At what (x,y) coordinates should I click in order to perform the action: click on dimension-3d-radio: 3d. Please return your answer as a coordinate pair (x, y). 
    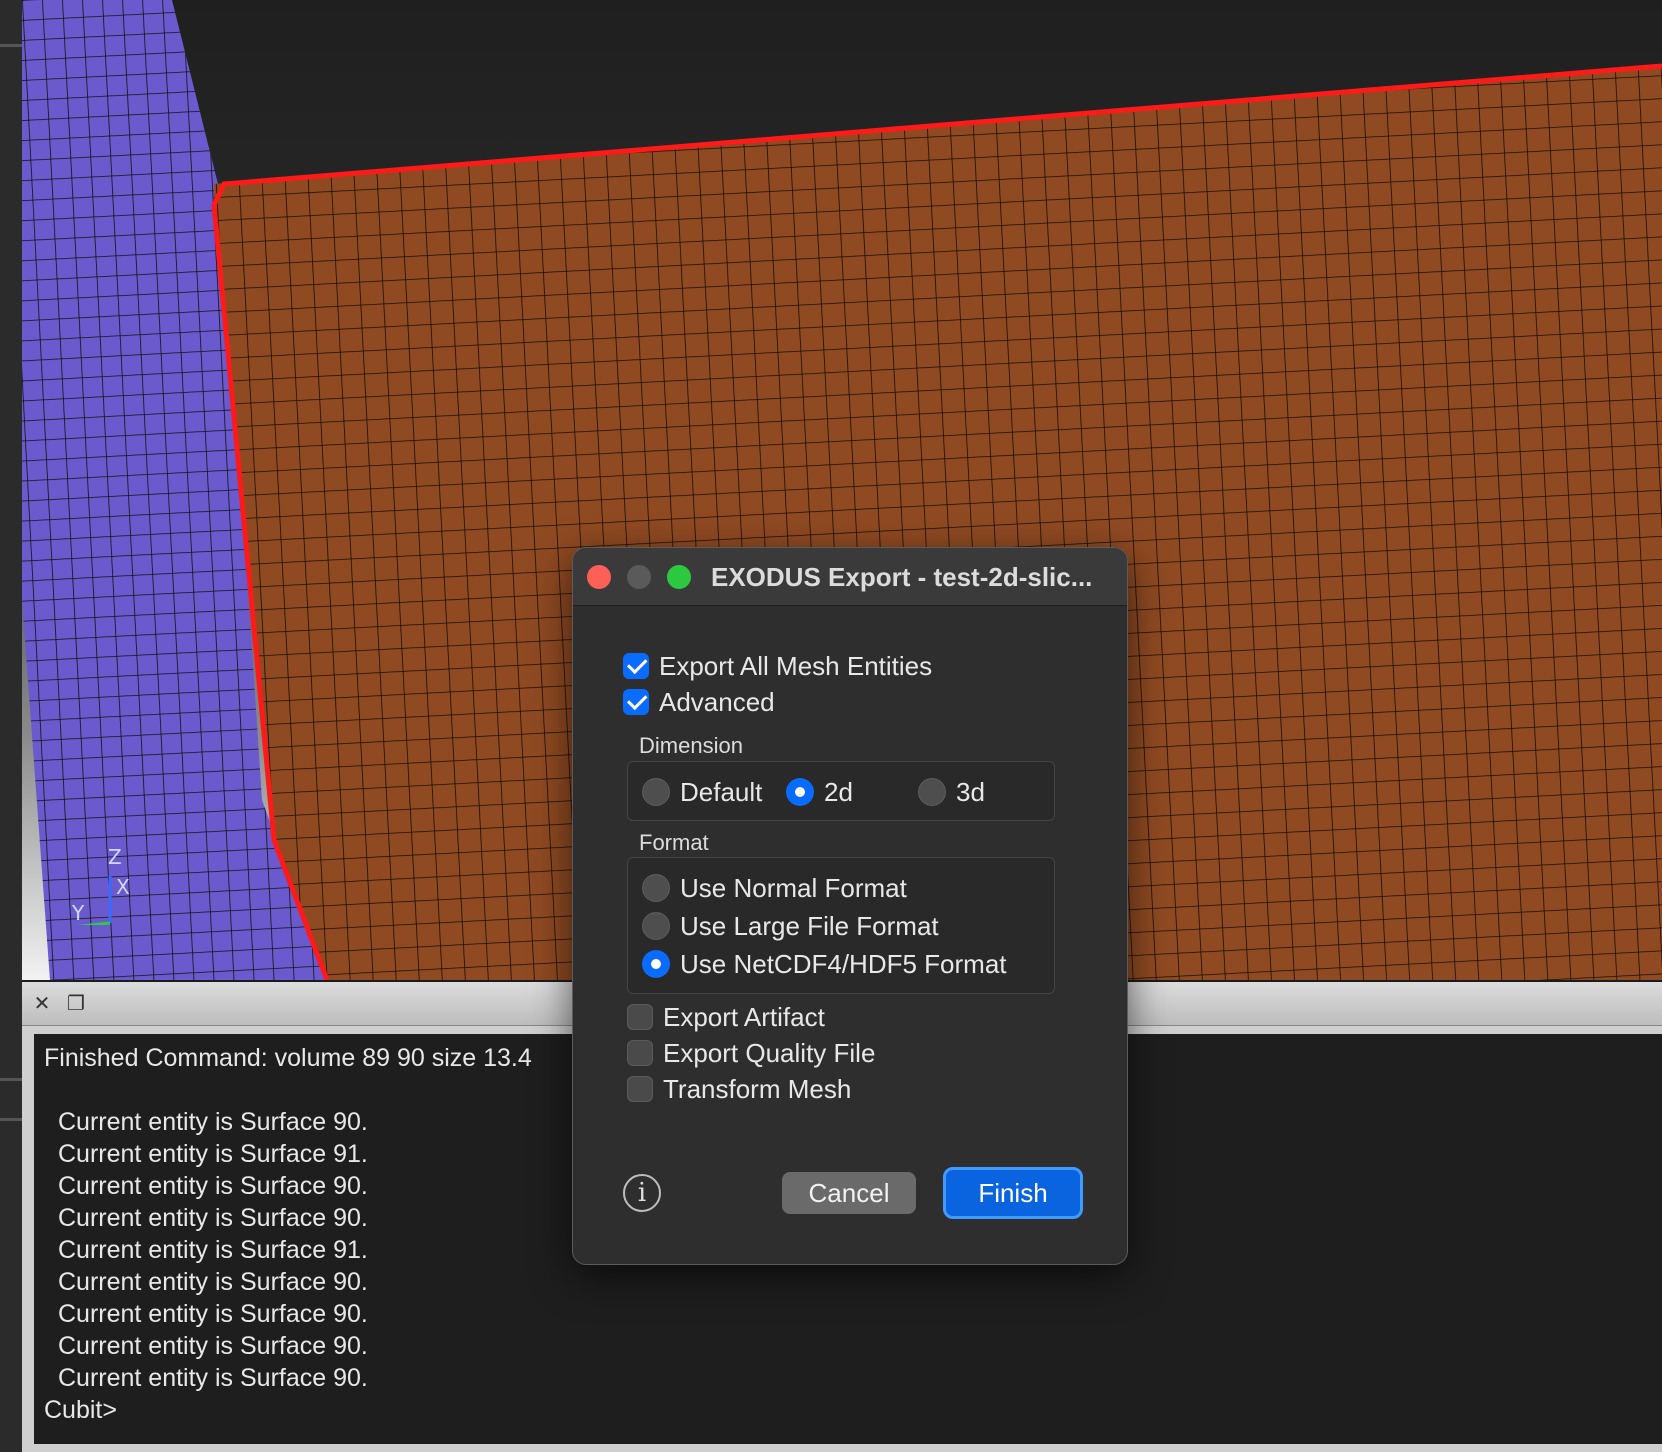
    Looking at the image, I should click on (951, 792).